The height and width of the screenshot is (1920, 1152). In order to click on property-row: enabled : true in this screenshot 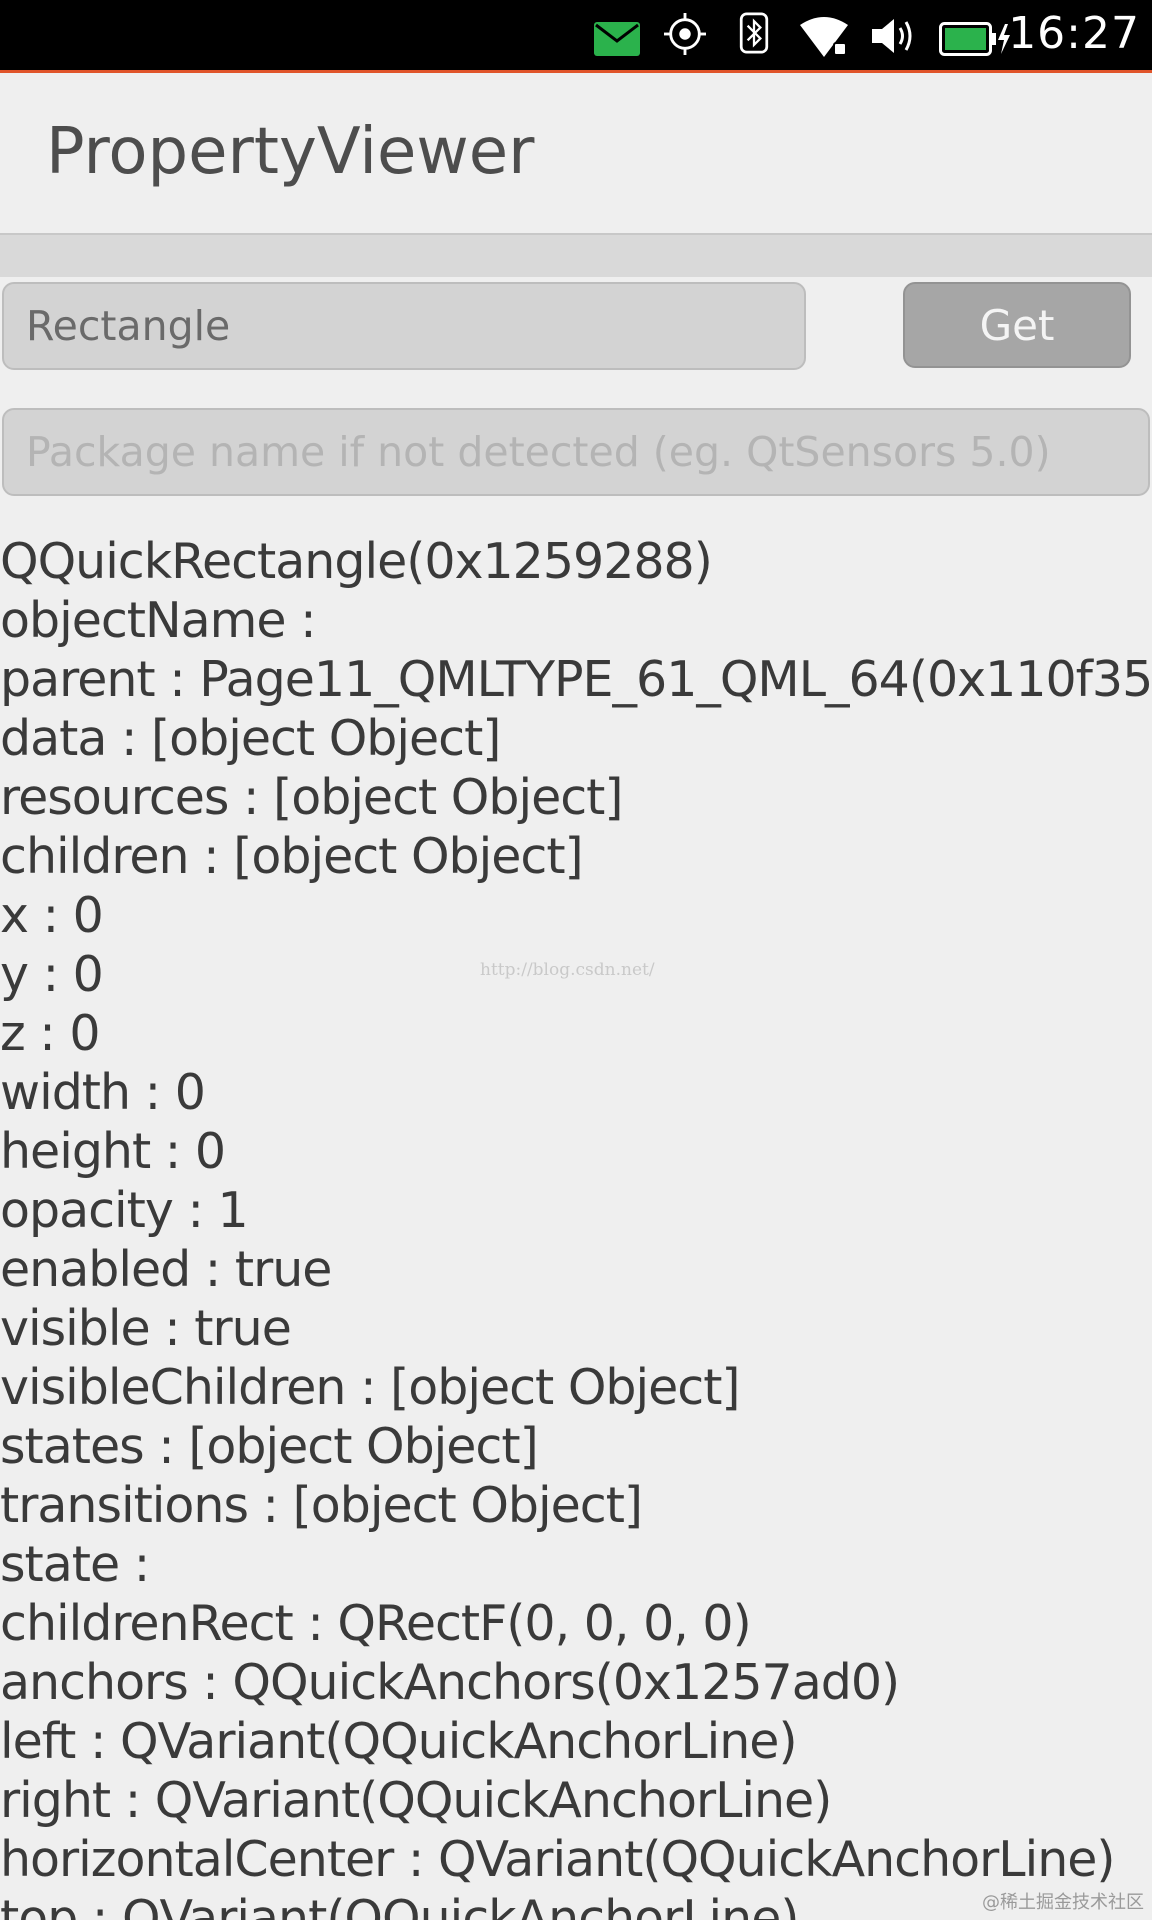, I will do `click(166, 1269)`.